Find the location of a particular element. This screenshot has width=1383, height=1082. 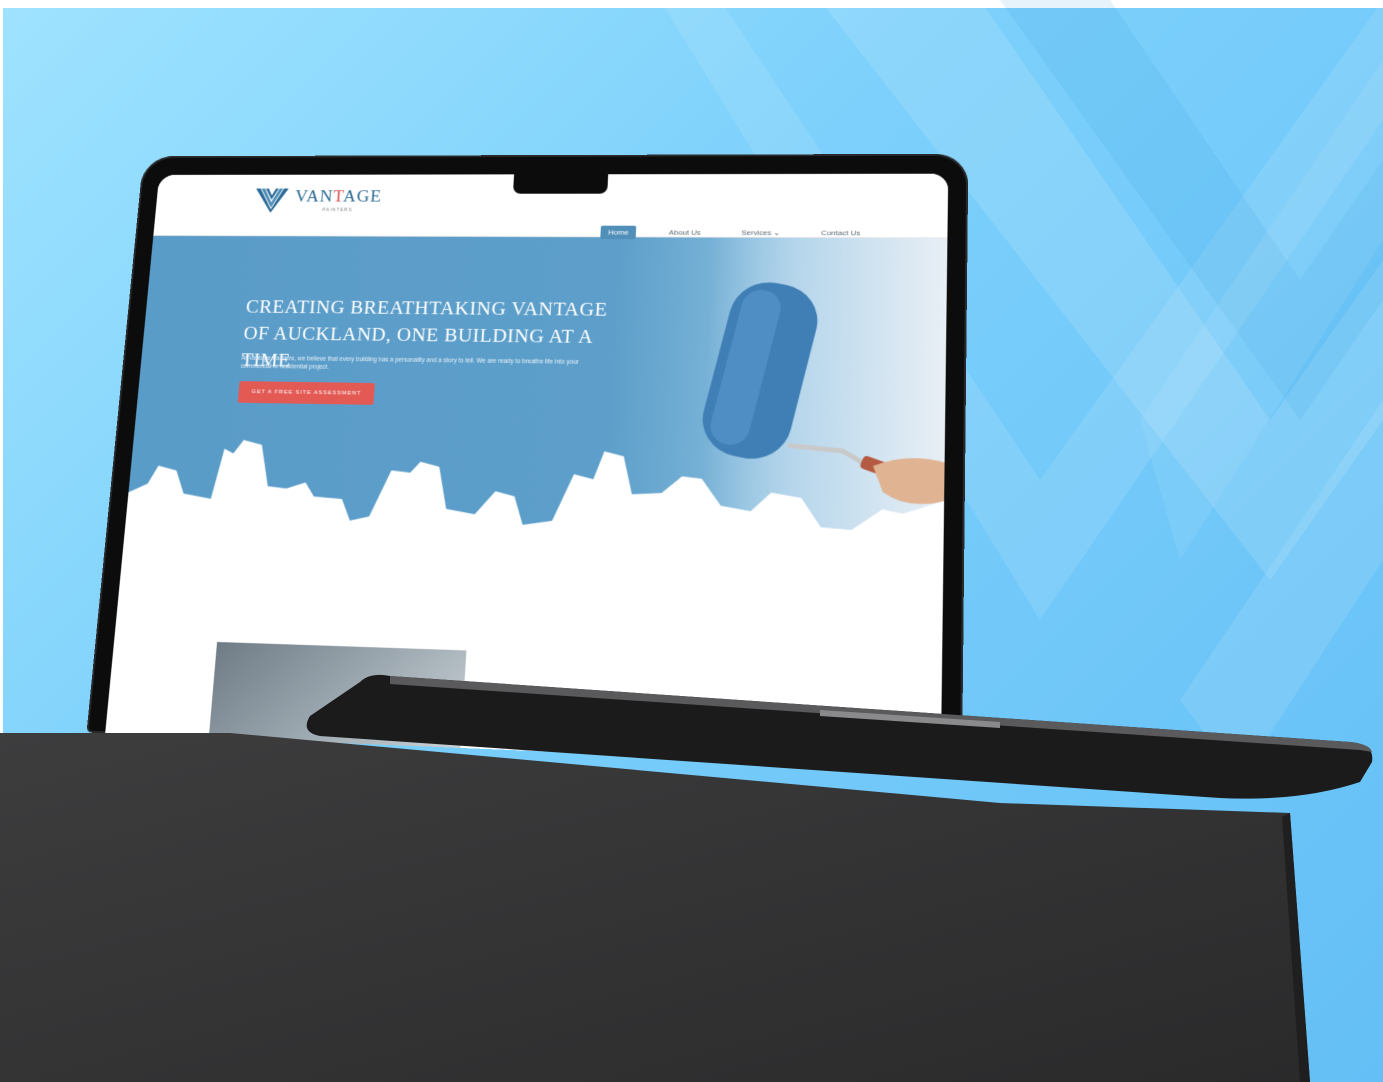

site-logo: VANTAGE PAINTERS is located at coordinates (318, 200).